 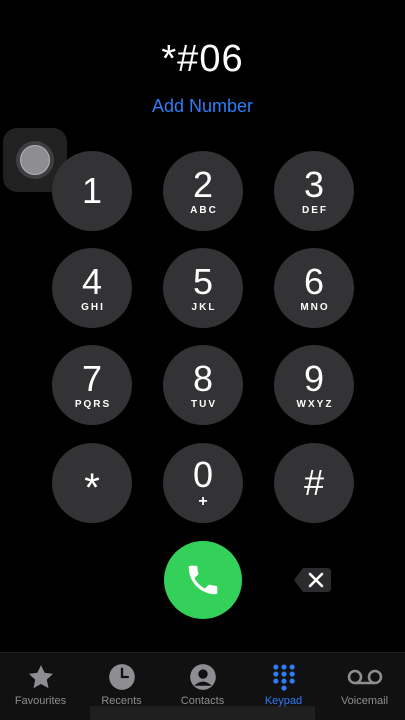 What do you see at coordinates (203, 184) in the screenshot?
I see `key-digit: 2` at bounding box center [203, 184].